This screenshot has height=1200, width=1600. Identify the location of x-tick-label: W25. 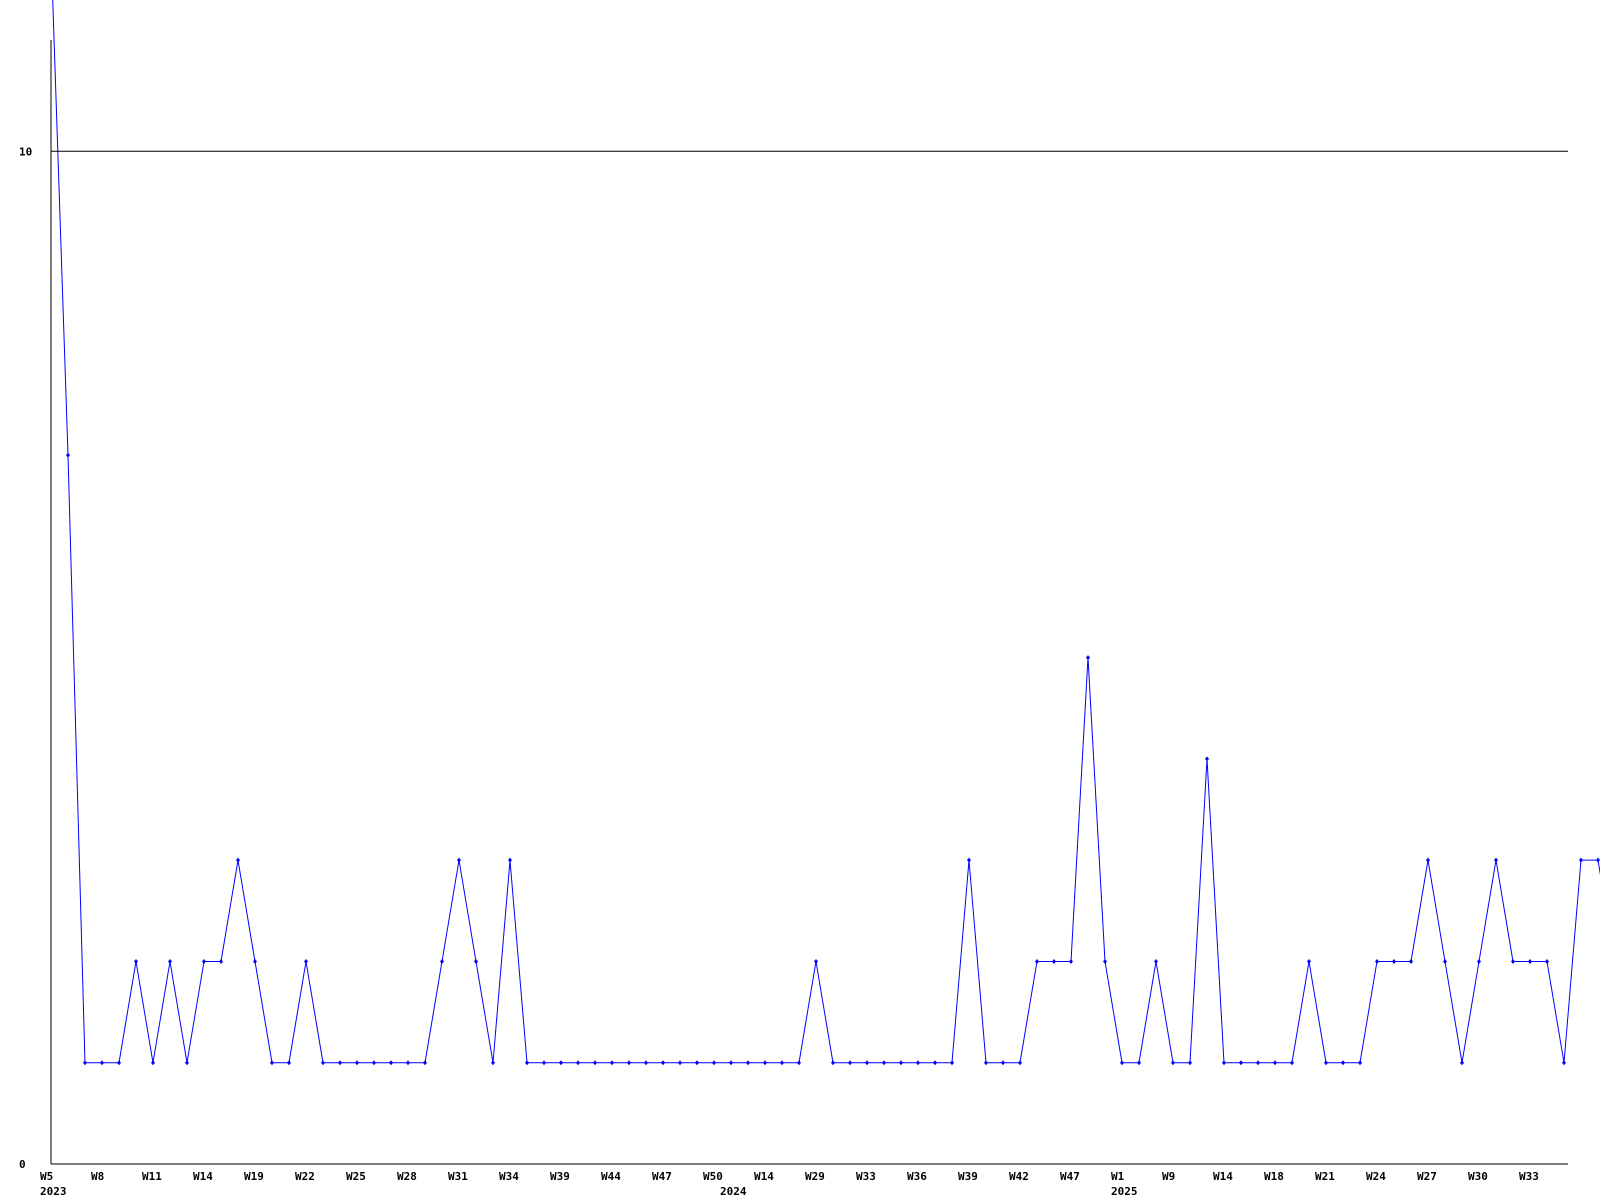
(356, 1176).